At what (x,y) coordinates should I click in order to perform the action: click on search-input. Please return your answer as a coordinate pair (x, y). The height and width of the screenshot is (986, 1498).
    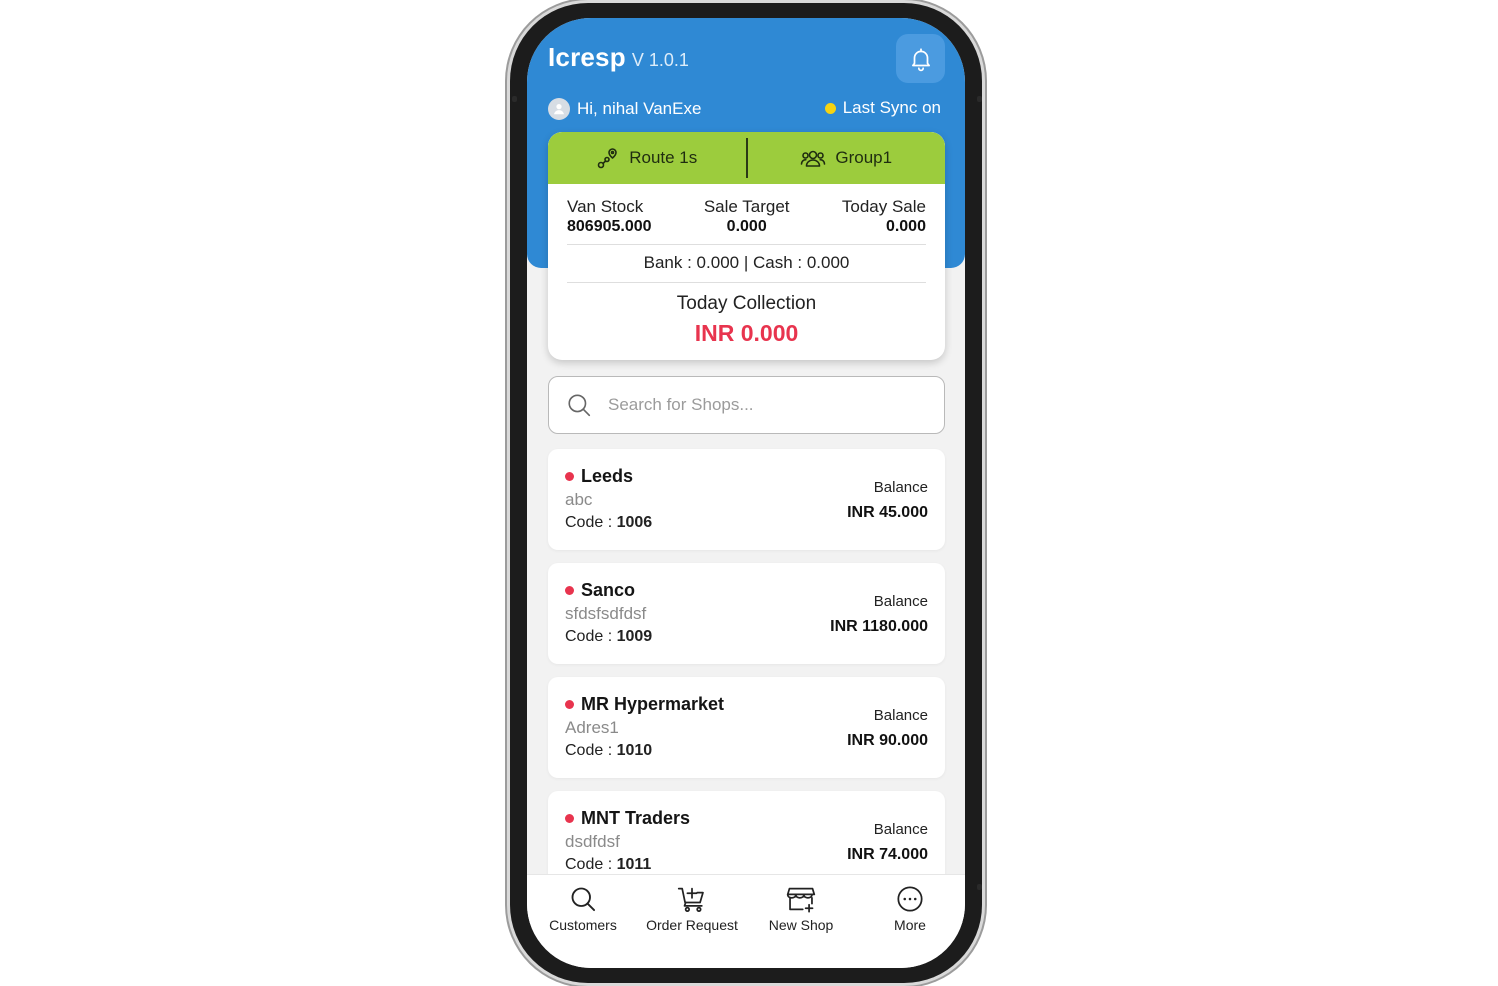
    Looking at the image, I should click on (768, 405).